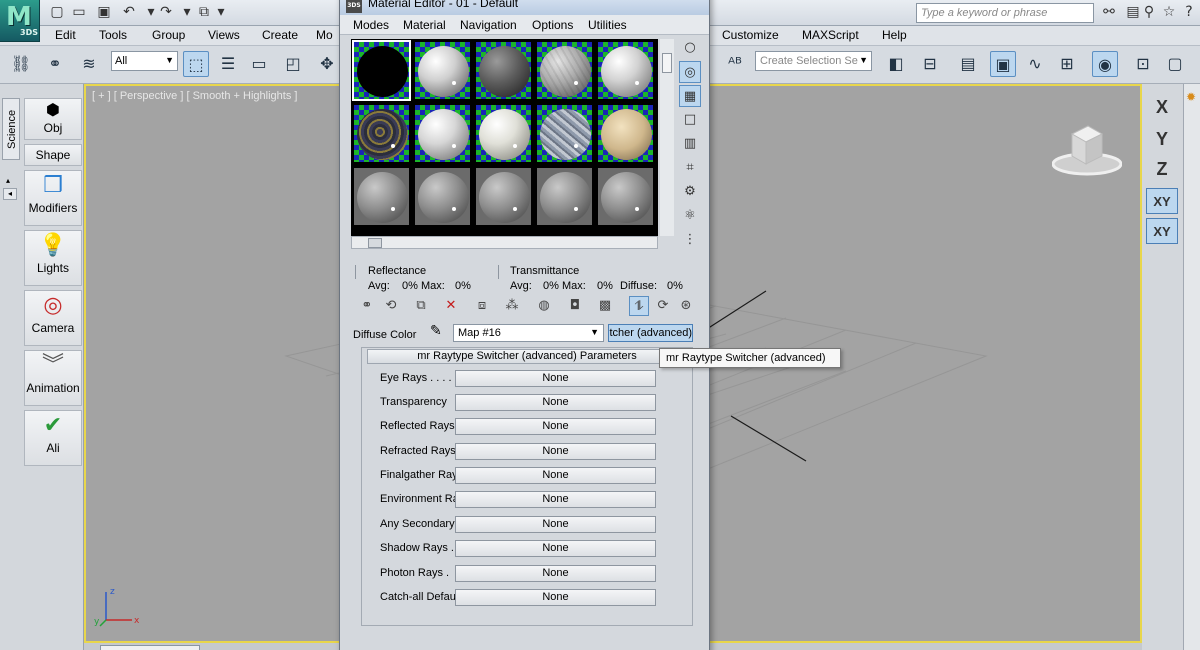 The height and width of the screenshot is (650, 1200). Describe the element at coordinates (690, 144) in the screenshot. I see `video-color-check-icon: ▥` at that location.